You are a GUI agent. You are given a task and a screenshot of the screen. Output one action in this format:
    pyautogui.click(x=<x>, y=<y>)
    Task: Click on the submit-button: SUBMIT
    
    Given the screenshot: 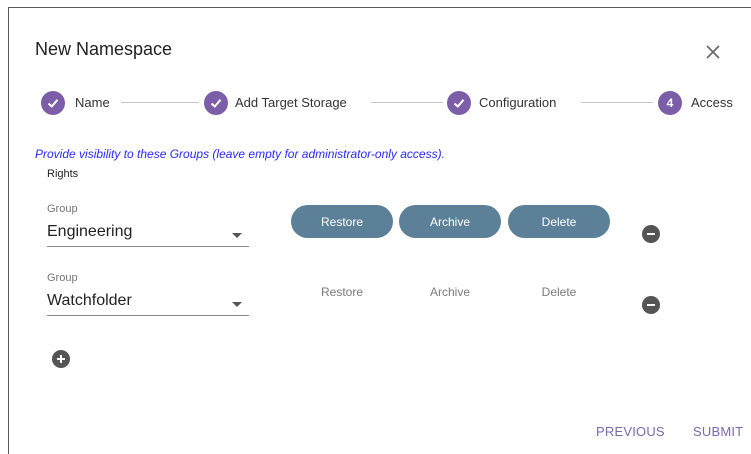 What is the action you would take?
    pyautogui.click(x=718, y=431)
    